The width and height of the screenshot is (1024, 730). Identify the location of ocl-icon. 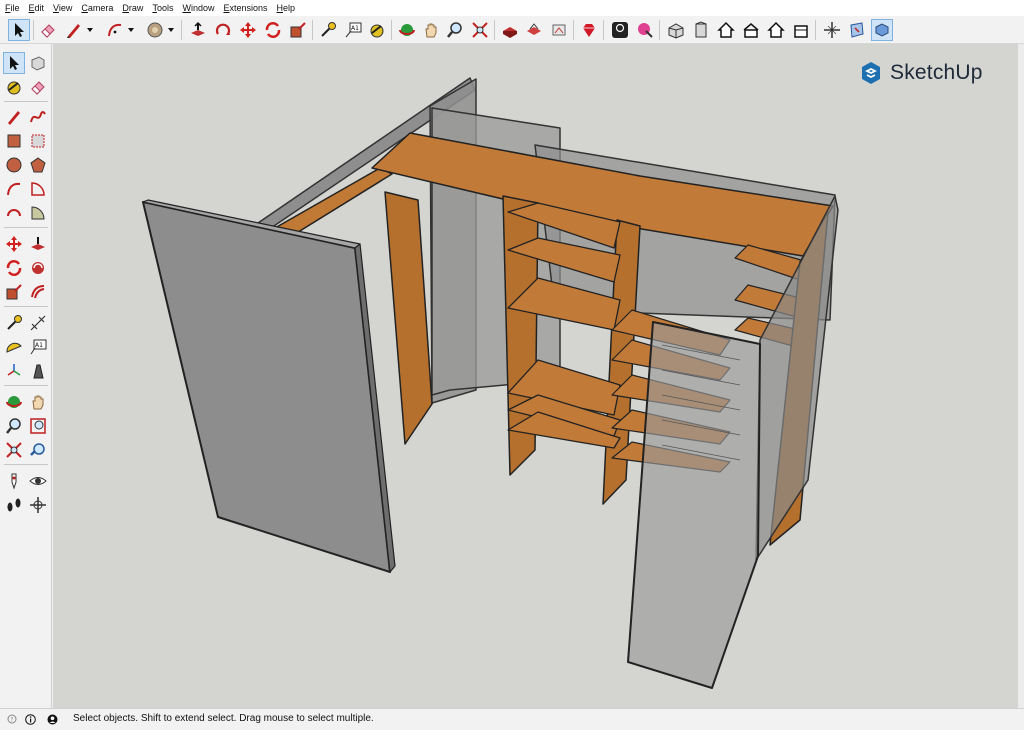
(620, 30).